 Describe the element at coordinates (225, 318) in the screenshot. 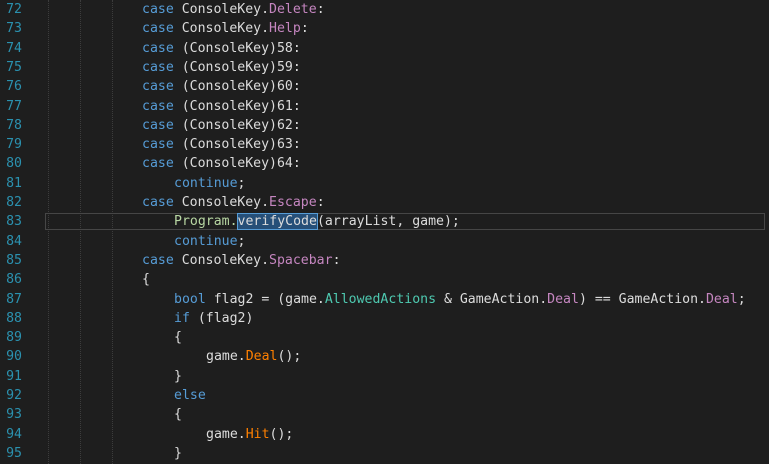

I see `code-token: (flag2)` at that location.